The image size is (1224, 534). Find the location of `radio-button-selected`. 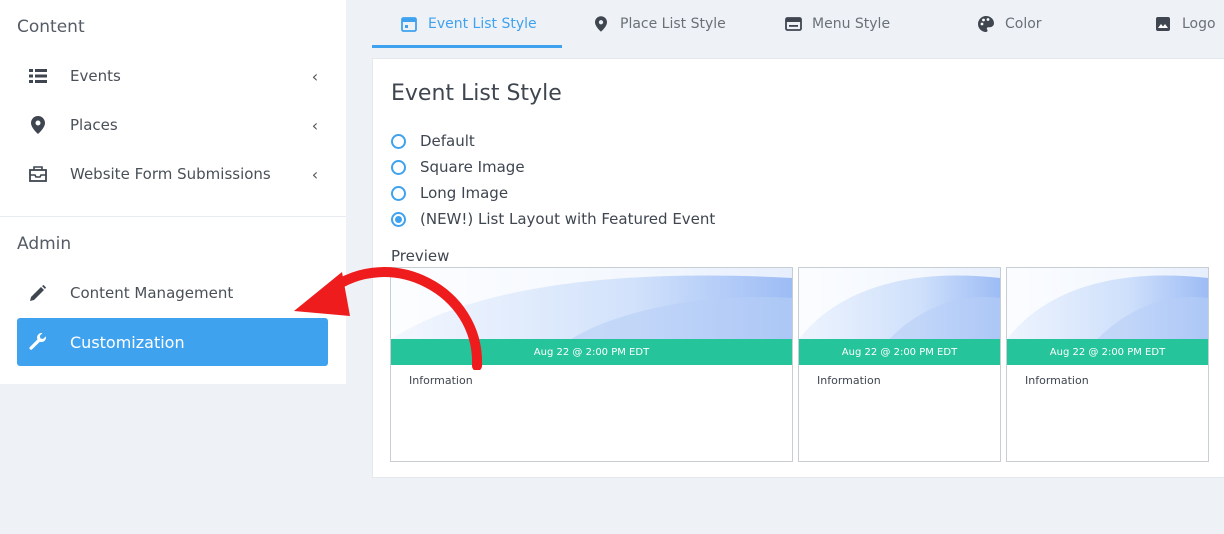

radio-button-selected is located at coordinates (398, 219).